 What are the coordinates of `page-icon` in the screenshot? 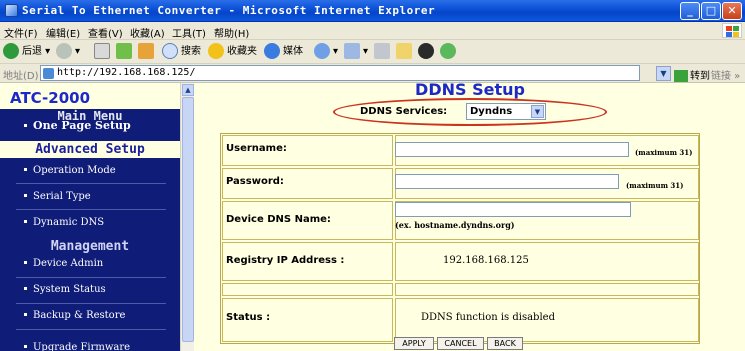 It's located at (48, 73).